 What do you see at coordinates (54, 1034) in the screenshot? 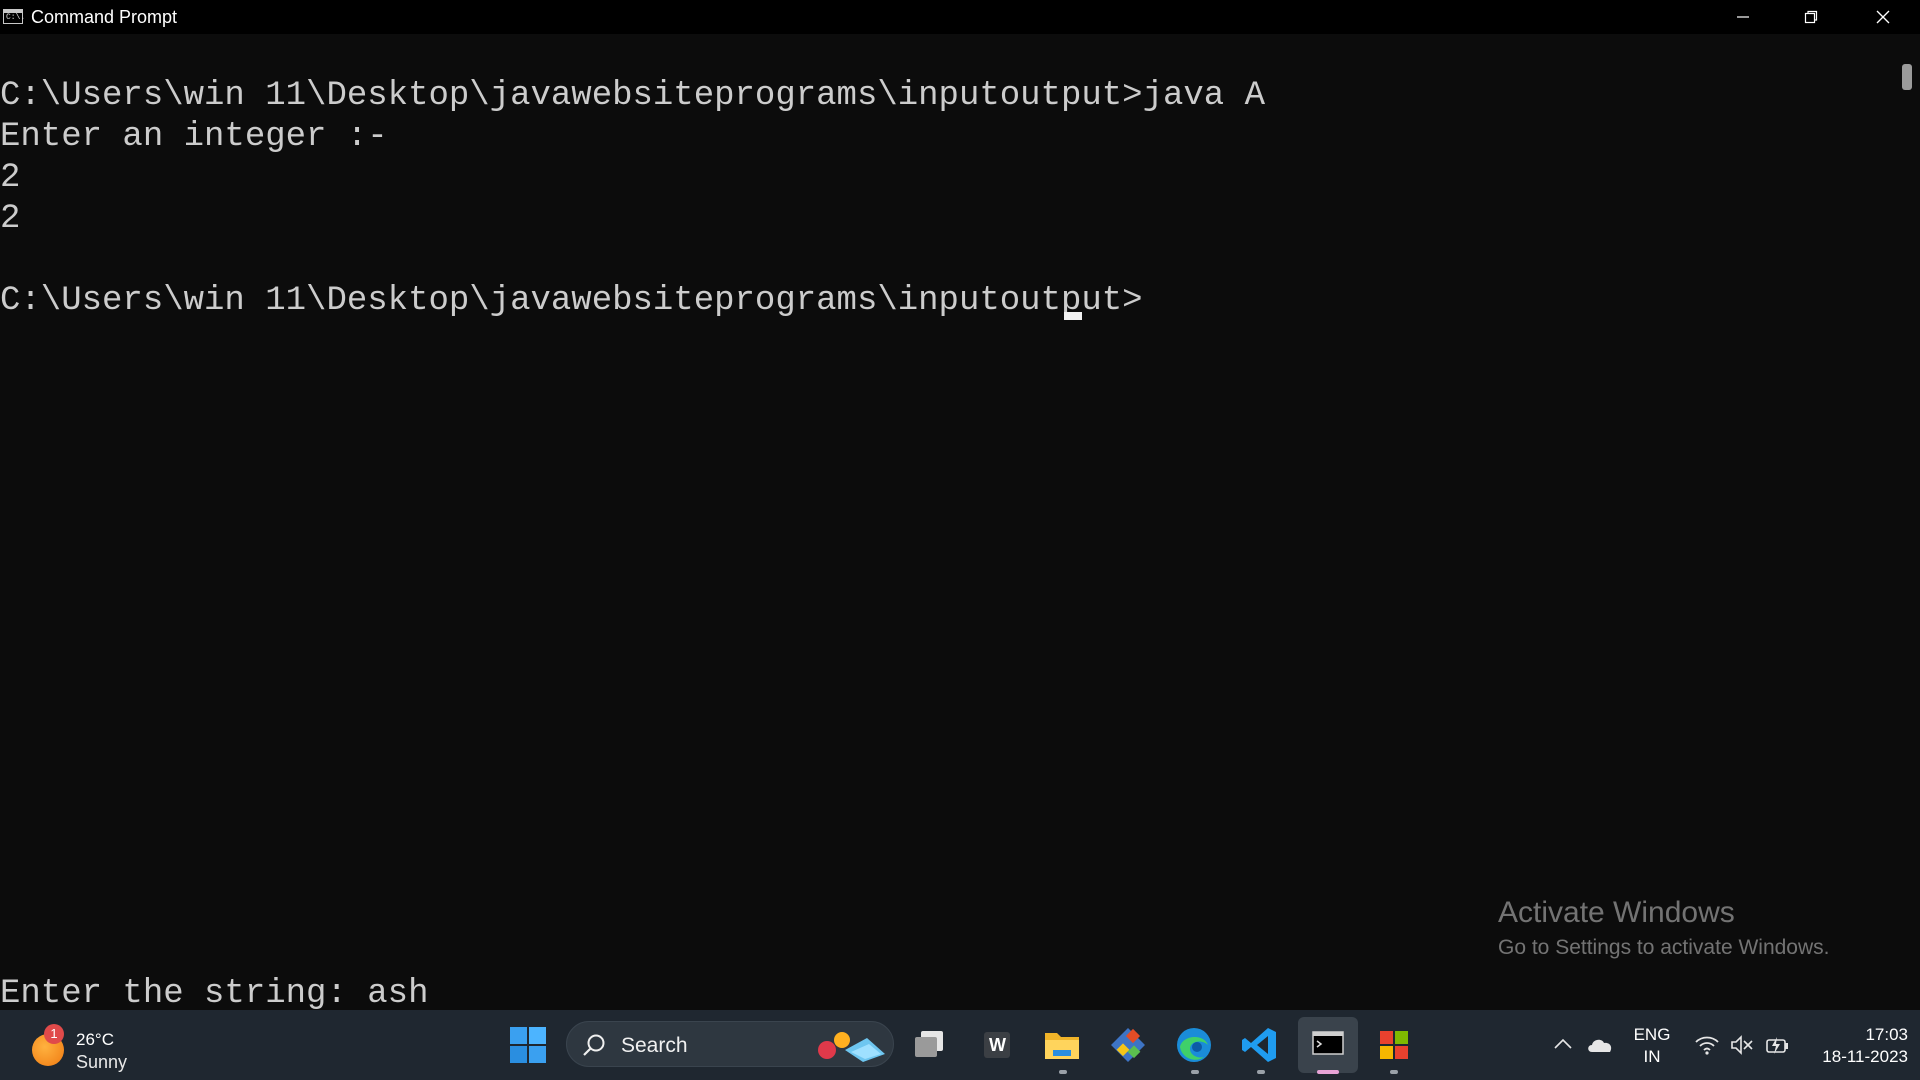
I see `notification-badge: 1` at bounding box center [54, 1034].